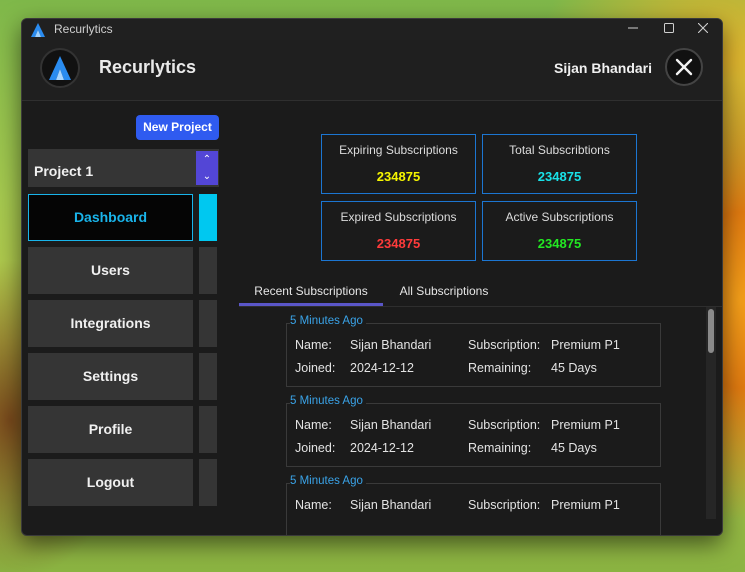  What do you see at coordinates (559, 150) in the screenshot?
I see `stat-label: Total Subscribtions` at bounding box center [559, 150].